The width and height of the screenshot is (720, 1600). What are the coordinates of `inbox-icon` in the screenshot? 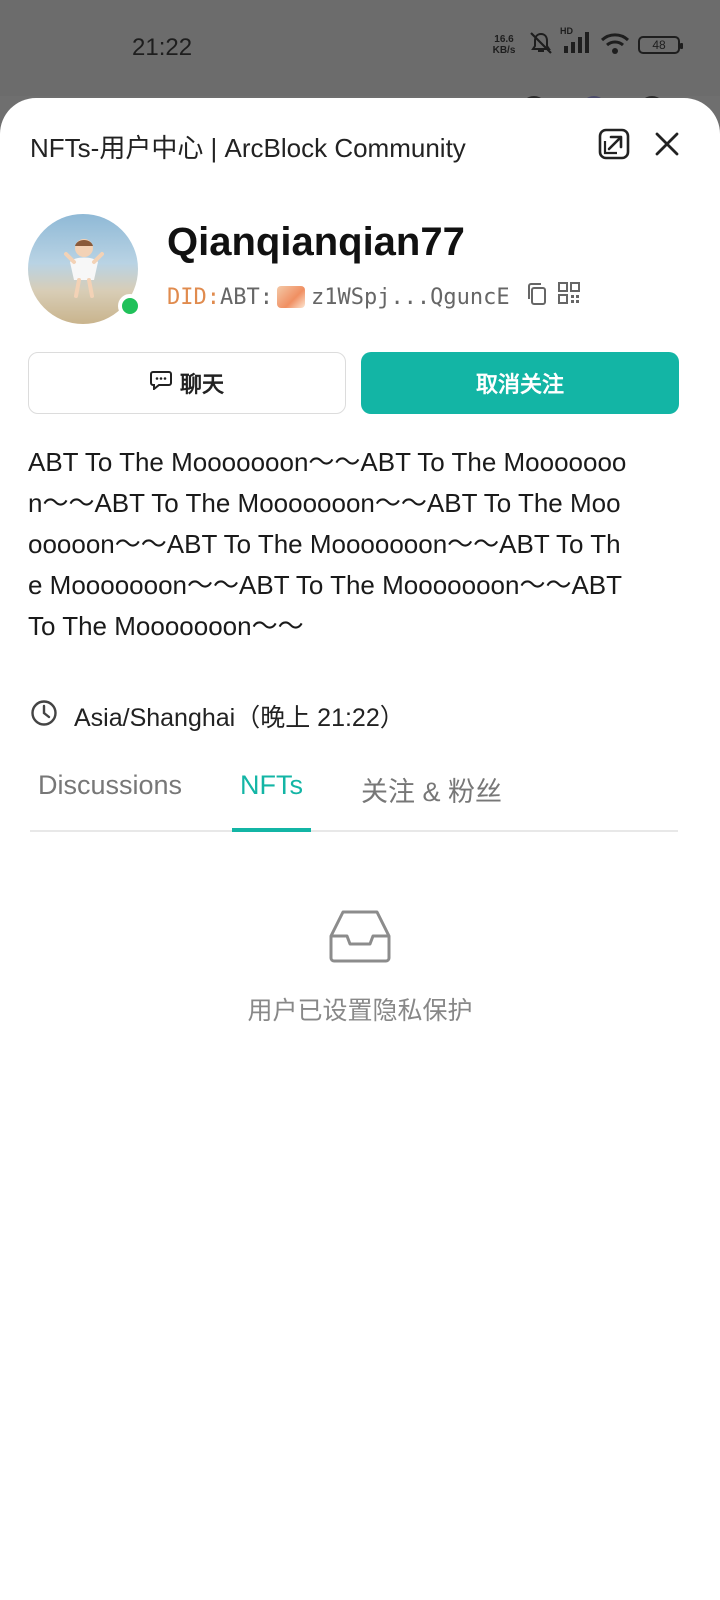 It's located at (360, 936).